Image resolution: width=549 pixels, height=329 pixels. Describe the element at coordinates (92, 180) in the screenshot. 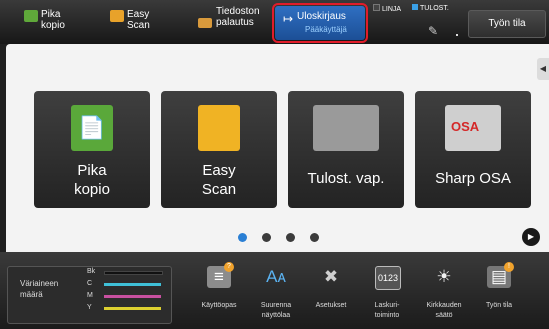

I see `tile-label: Pika kopio` at that location.